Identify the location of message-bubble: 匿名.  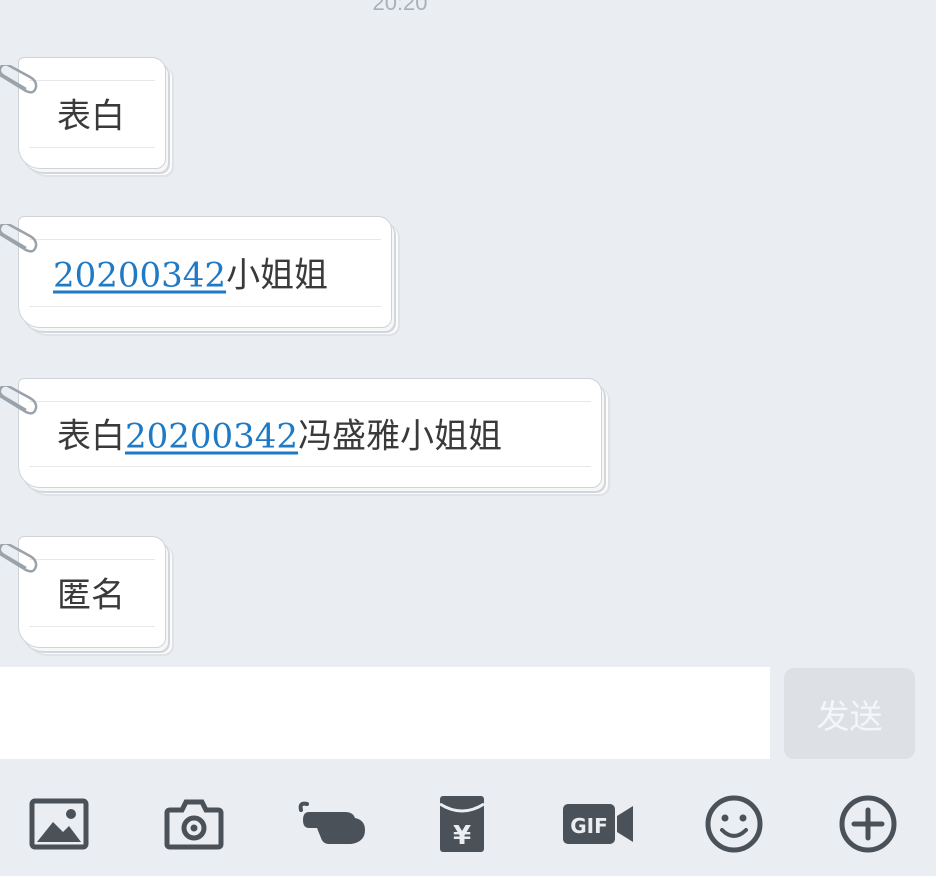
(83, 592).